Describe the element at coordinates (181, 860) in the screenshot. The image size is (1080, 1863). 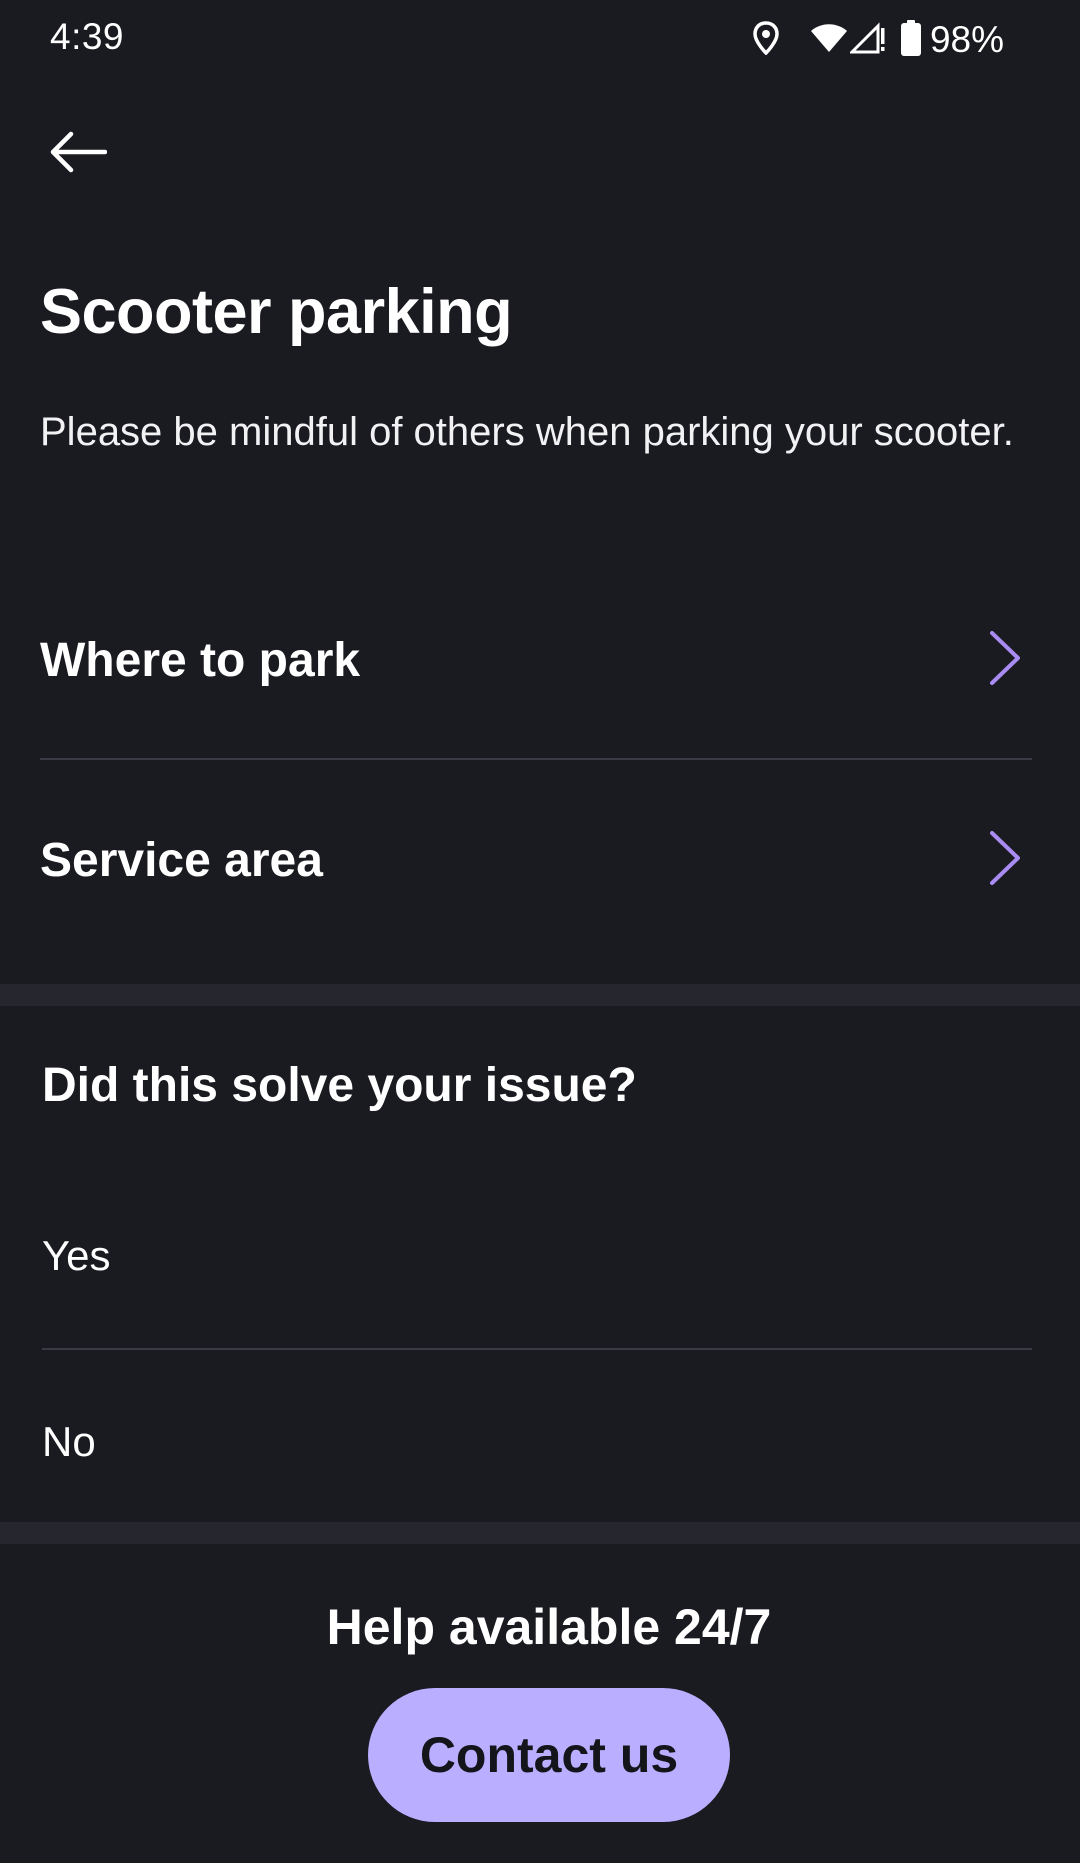
I see `service-area-label: Service area` at that location.